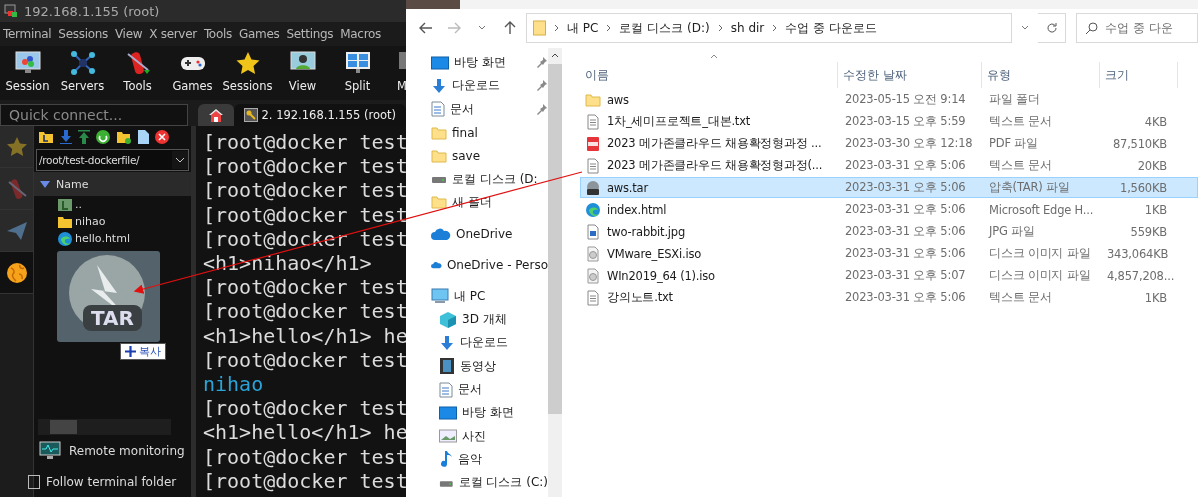 The width and height of the screenshot is (1198, 497). Describe the element at coordinates (127, 451) in the screenshot. I see `remote-monitoring-label: Remote monitoring` at that location.